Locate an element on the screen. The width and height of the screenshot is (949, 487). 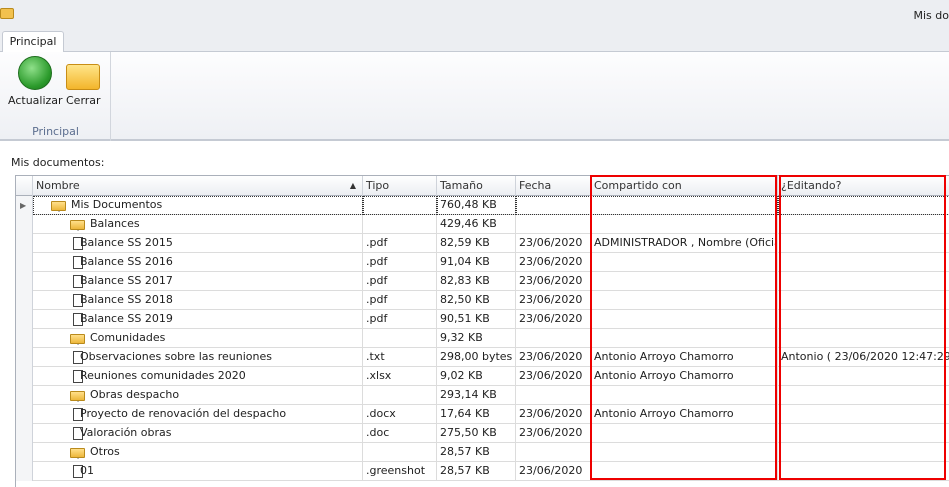
folder-row: ⌵Otros 28,57 KB is located at coordinates (482, 452).